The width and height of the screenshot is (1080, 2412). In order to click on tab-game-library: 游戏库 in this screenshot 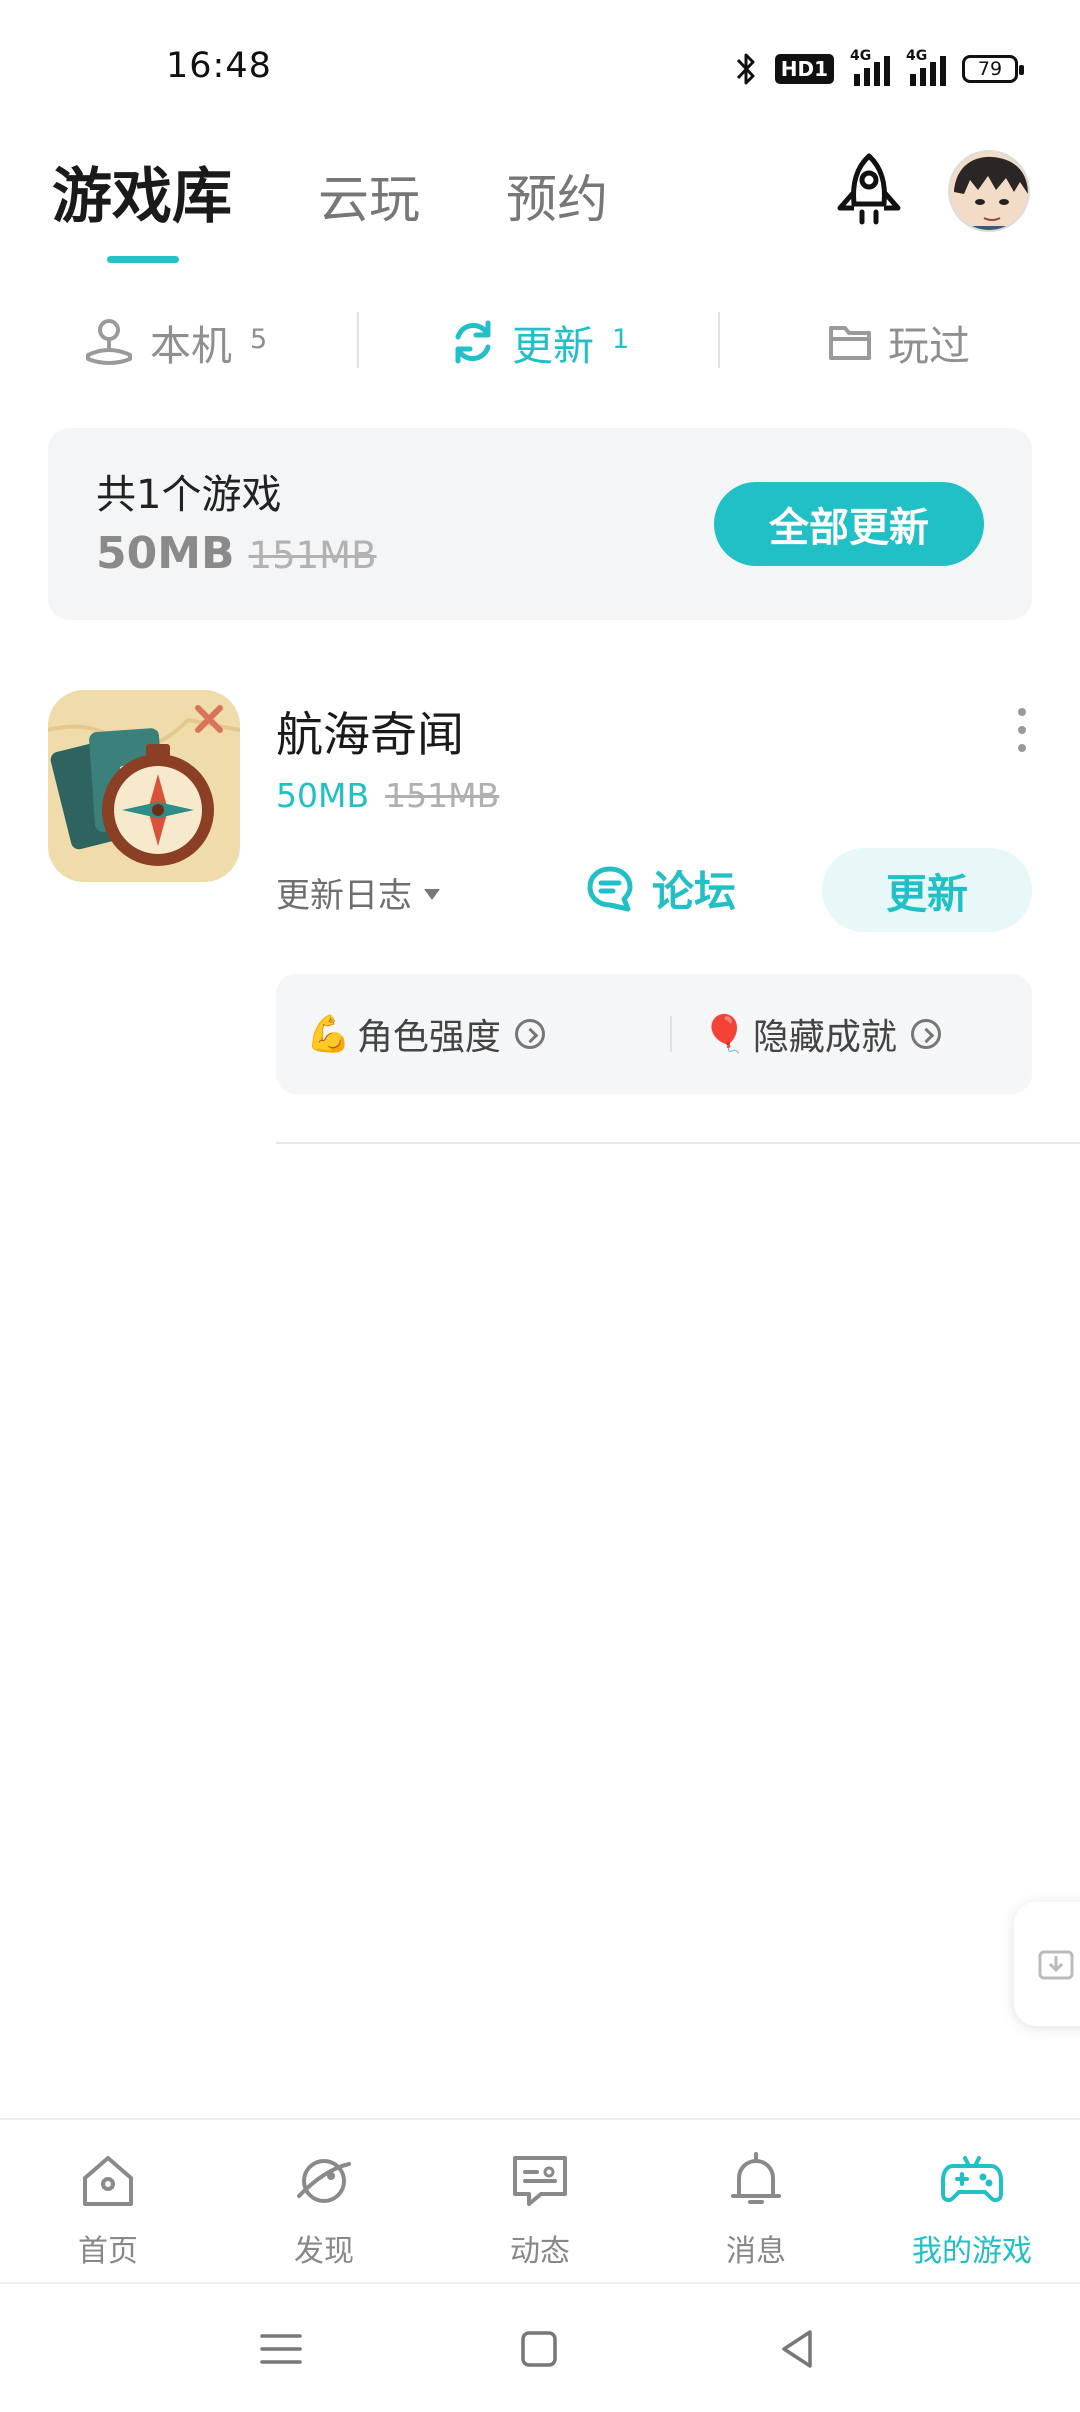, I will do `click(142, 191)`.